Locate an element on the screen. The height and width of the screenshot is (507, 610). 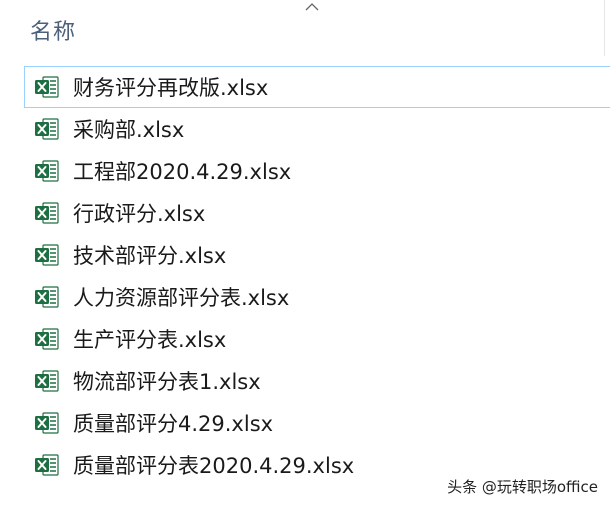
file-row: 质量部评分4.29.xlsx is located at coordinates (317, 423).